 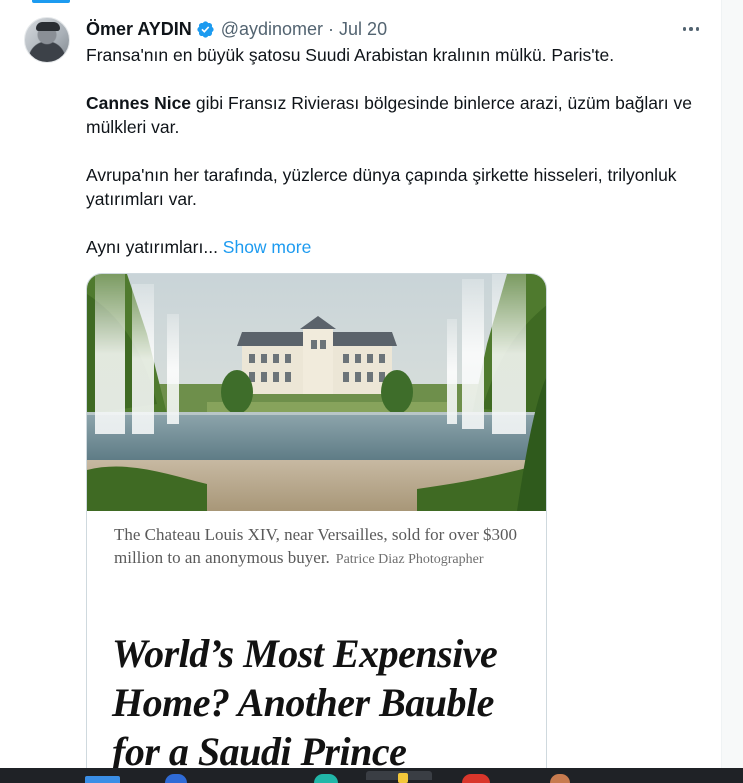 I want to click on show-more-link: Show more, so click(x=267, y=247).